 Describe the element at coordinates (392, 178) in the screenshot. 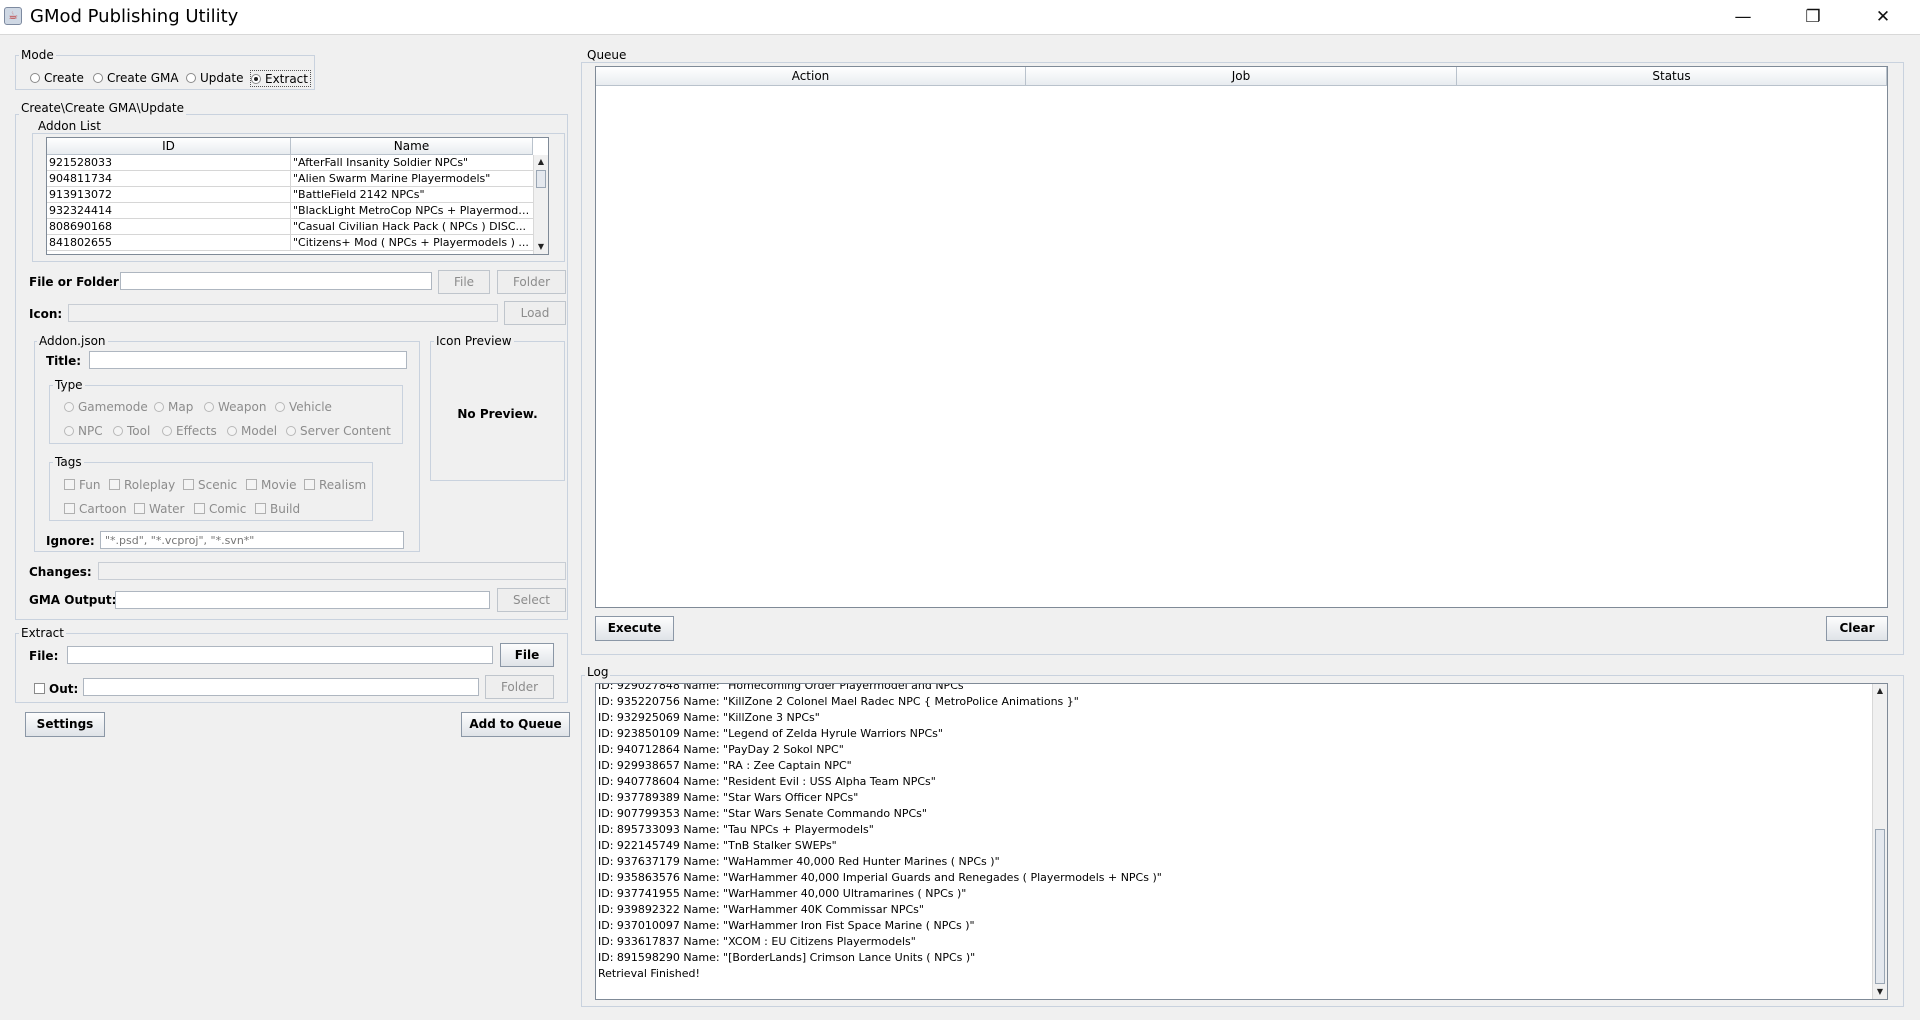

I see `row-name: "Alien Swarm Marine Playermodels"` at that location.